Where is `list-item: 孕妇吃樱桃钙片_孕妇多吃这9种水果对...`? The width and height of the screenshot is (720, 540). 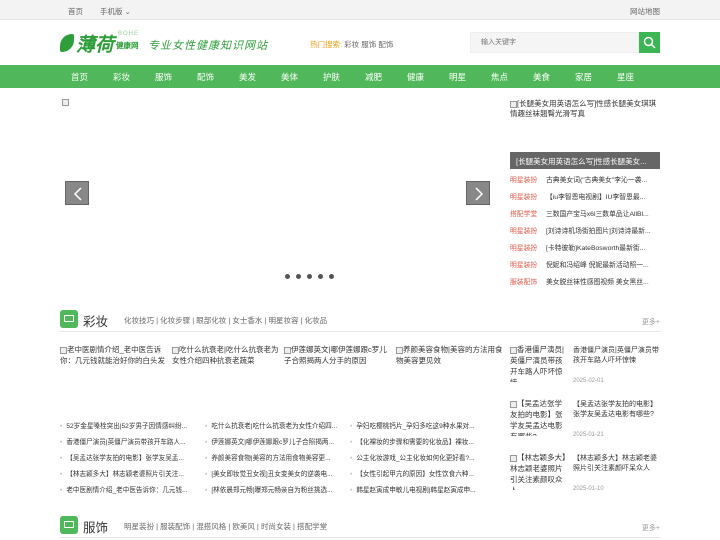 list-item: 孕妇吃樱桃钙片_孕妇多吃这9种水果对... is located at coordinates (420, 425).